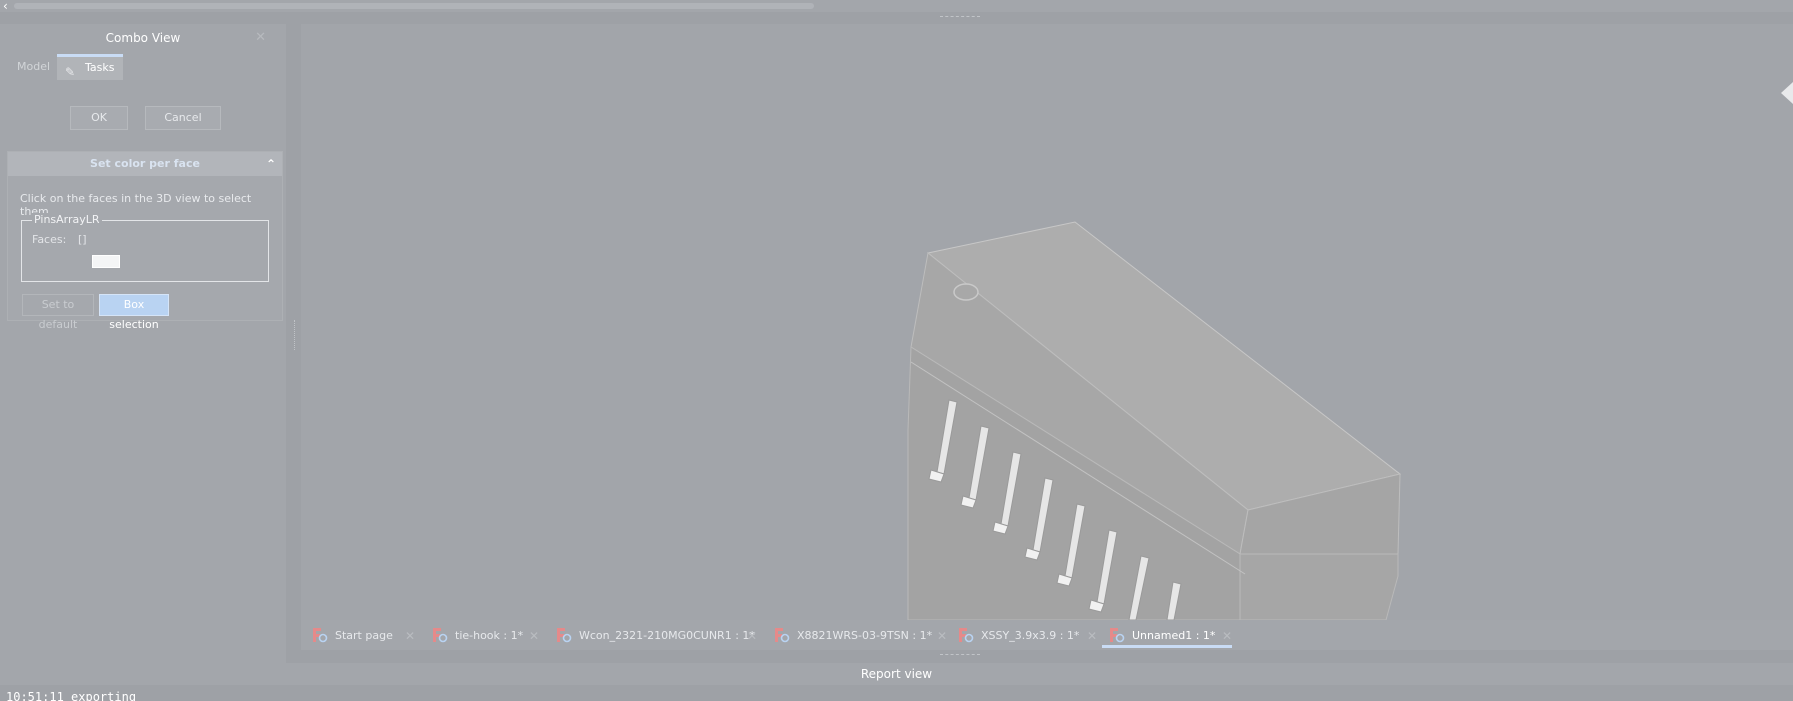  Describe the element at coordinates (865, 635) in the screenshot. I see `doc-tab-label: X8821WRS-03-9TSN : 1*` at that location.